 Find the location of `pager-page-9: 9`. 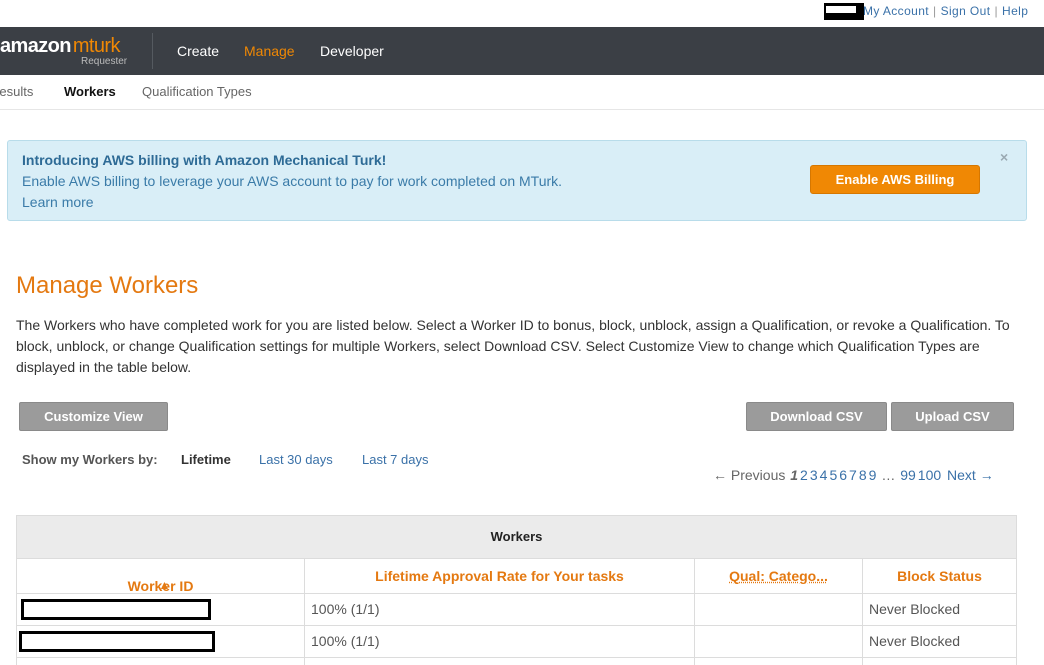

pager-page-9: 9 is located at coordinates (873, 475).